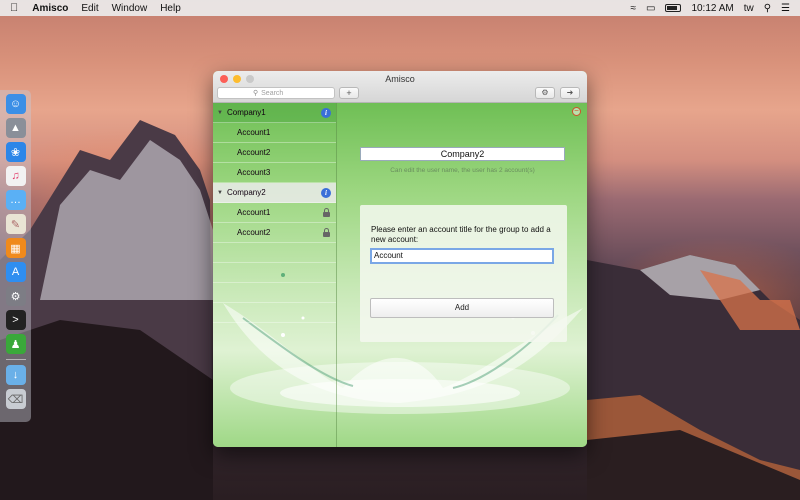 The height and width of the screenshot is (500, 800). What do you see at coordinates (15, 344) in the screenshot?
I see `amisco-app-icon: ♟` at bounding box center [15, 344].